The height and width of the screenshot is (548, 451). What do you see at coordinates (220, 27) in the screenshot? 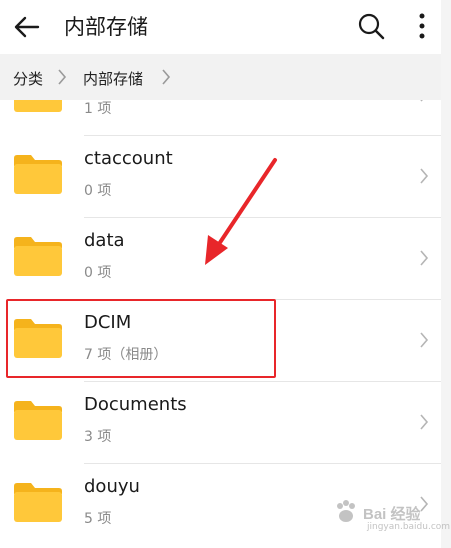
I see `app-bar: 内部存储` at bounding box center [220, 27].